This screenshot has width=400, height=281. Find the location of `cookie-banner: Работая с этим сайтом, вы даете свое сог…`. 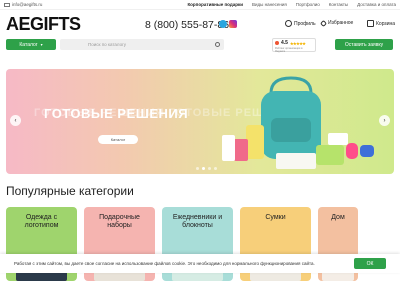

cookie-banner: Работая с этим сайтом, вы даете свое сог… is located at coordinates (200, 263).